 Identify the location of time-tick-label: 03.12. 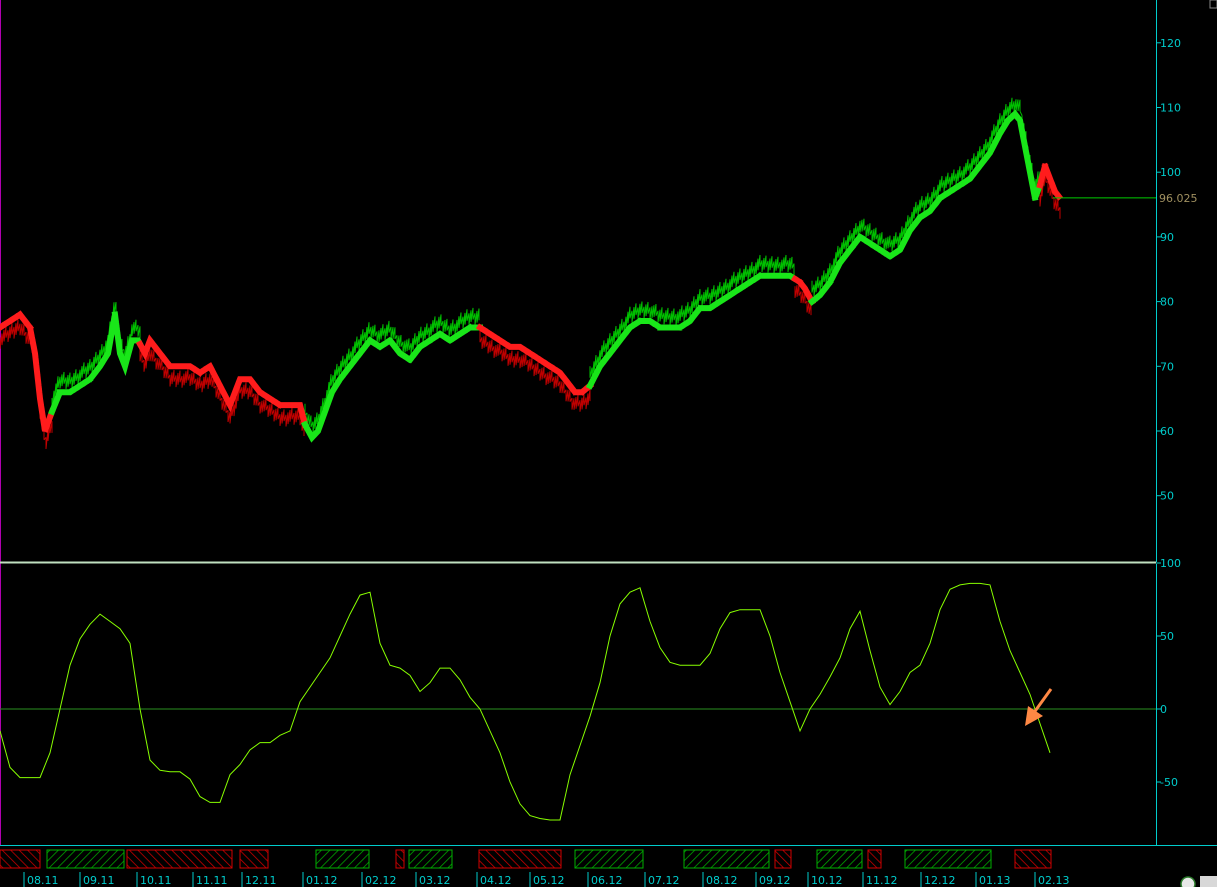
(435, 880).